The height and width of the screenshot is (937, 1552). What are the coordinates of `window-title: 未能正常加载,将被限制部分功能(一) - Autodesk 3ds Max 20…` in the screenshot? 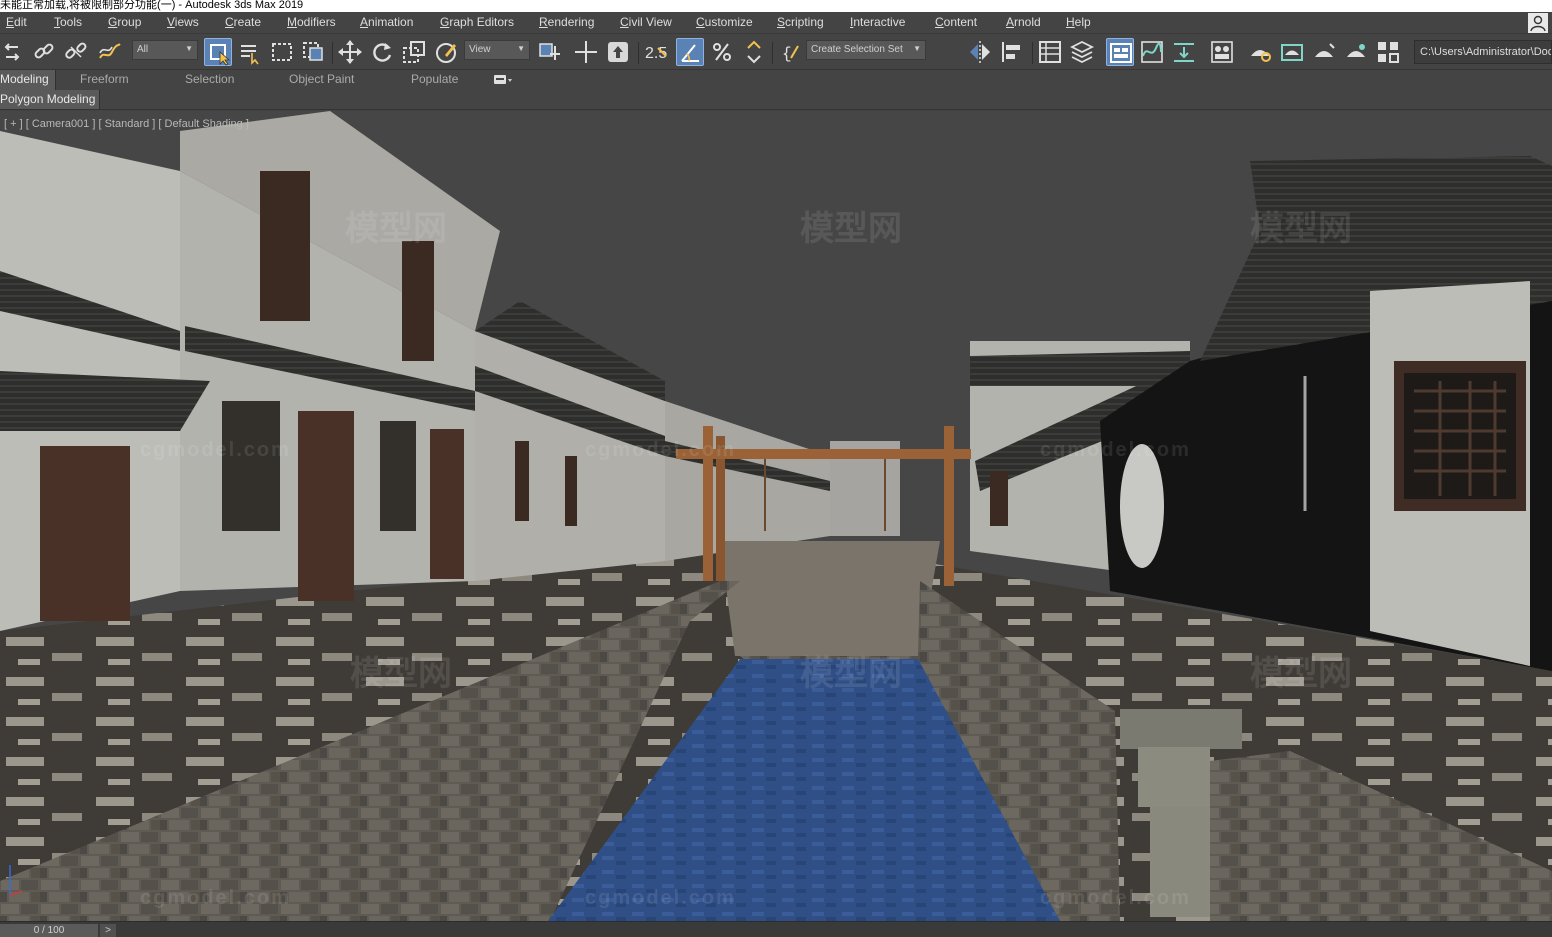 It's located at (152, 5).